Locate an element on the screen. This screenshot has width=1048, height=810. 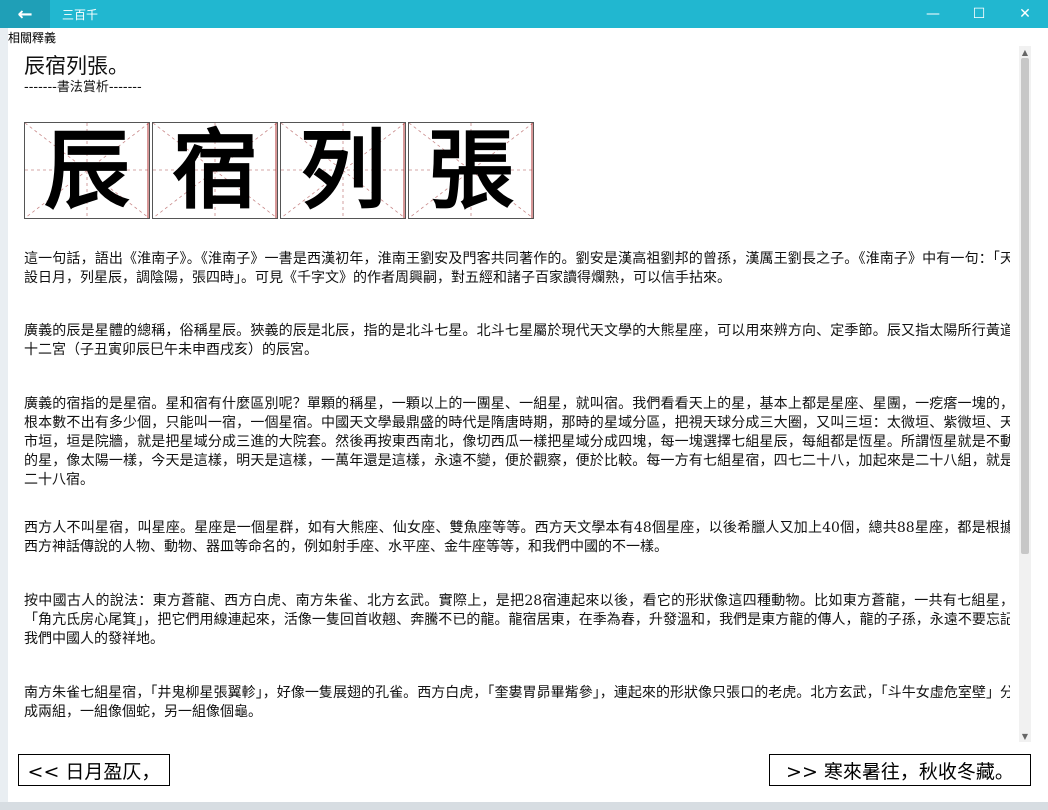
back-button: ← is located at coordinates (25, 14).